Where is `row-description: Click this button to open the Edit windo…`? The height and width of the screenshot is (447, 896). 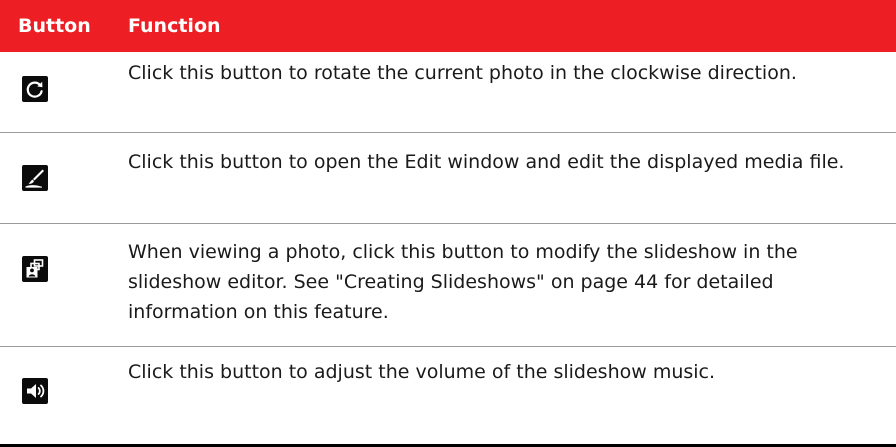
row-description: Click this button to open the Edit windo… is located at coordinates (486, 162).